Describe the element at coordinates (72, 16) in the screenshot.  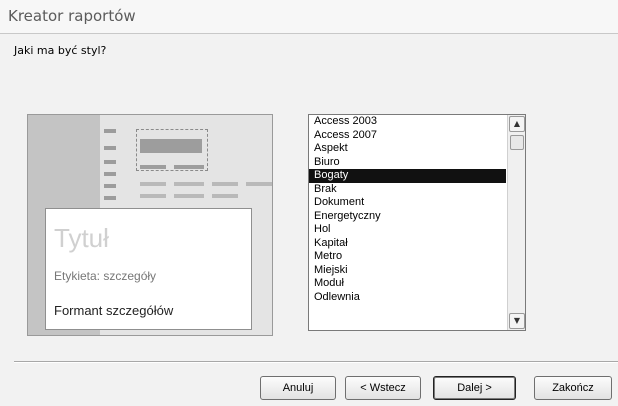
I see `window-title: Kreator raportów` at that location.